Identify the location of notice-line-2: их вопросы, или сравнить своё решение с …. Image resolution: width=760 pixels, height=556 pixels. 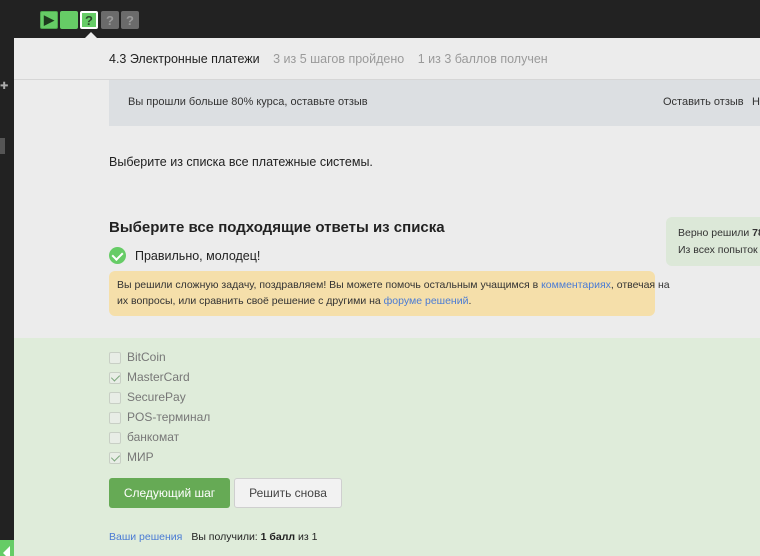
(294, 301).